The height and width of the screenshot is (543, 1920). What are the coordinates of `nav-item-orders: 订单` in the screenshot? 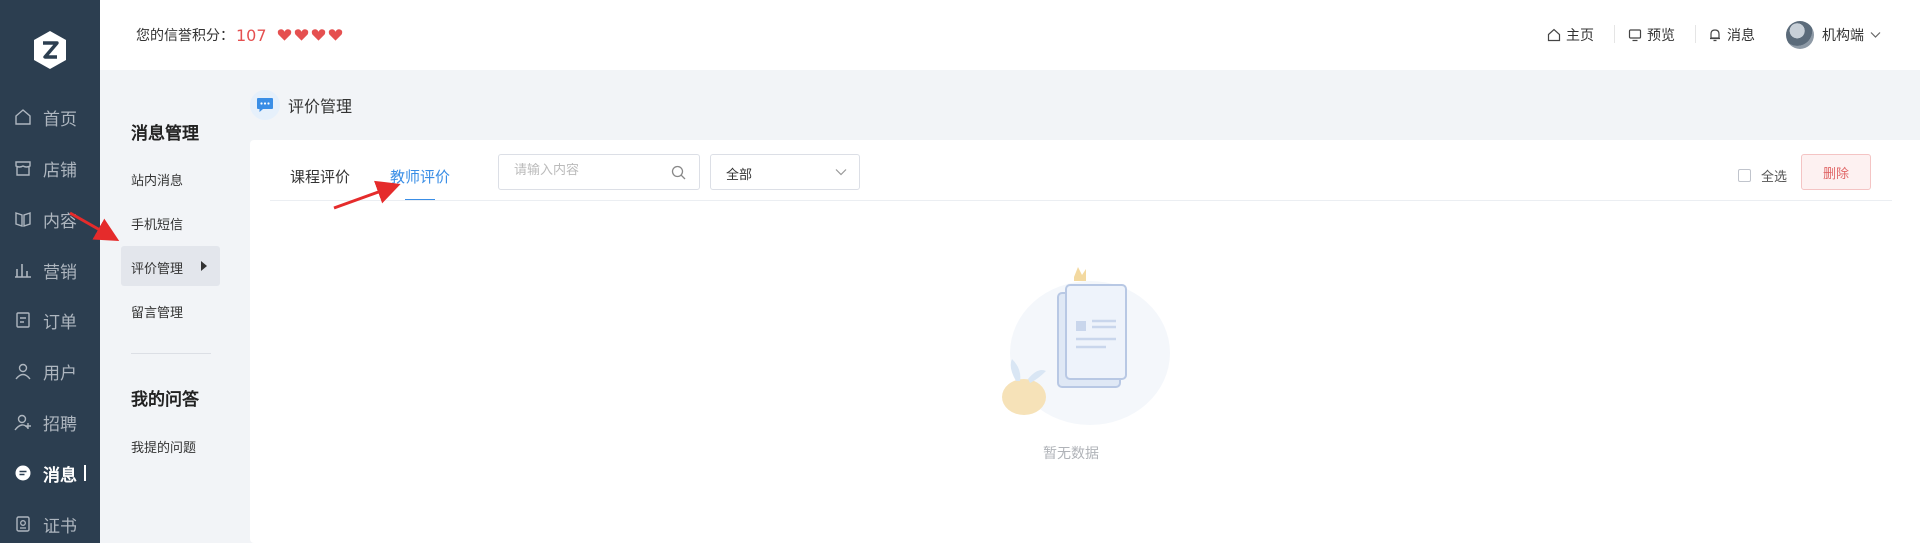 It's located at (50, 320).